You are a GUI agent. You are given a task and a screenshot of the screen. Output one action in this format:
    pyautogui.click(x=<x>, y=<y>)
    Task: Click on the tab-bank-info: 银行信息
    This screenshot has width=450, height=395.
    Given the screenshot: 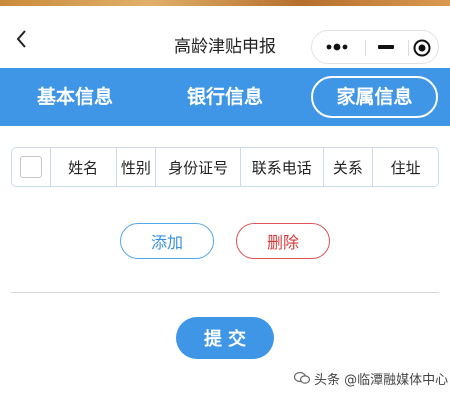 What is the action you would take?
    pyautogui.click(x=225, y=97)
    